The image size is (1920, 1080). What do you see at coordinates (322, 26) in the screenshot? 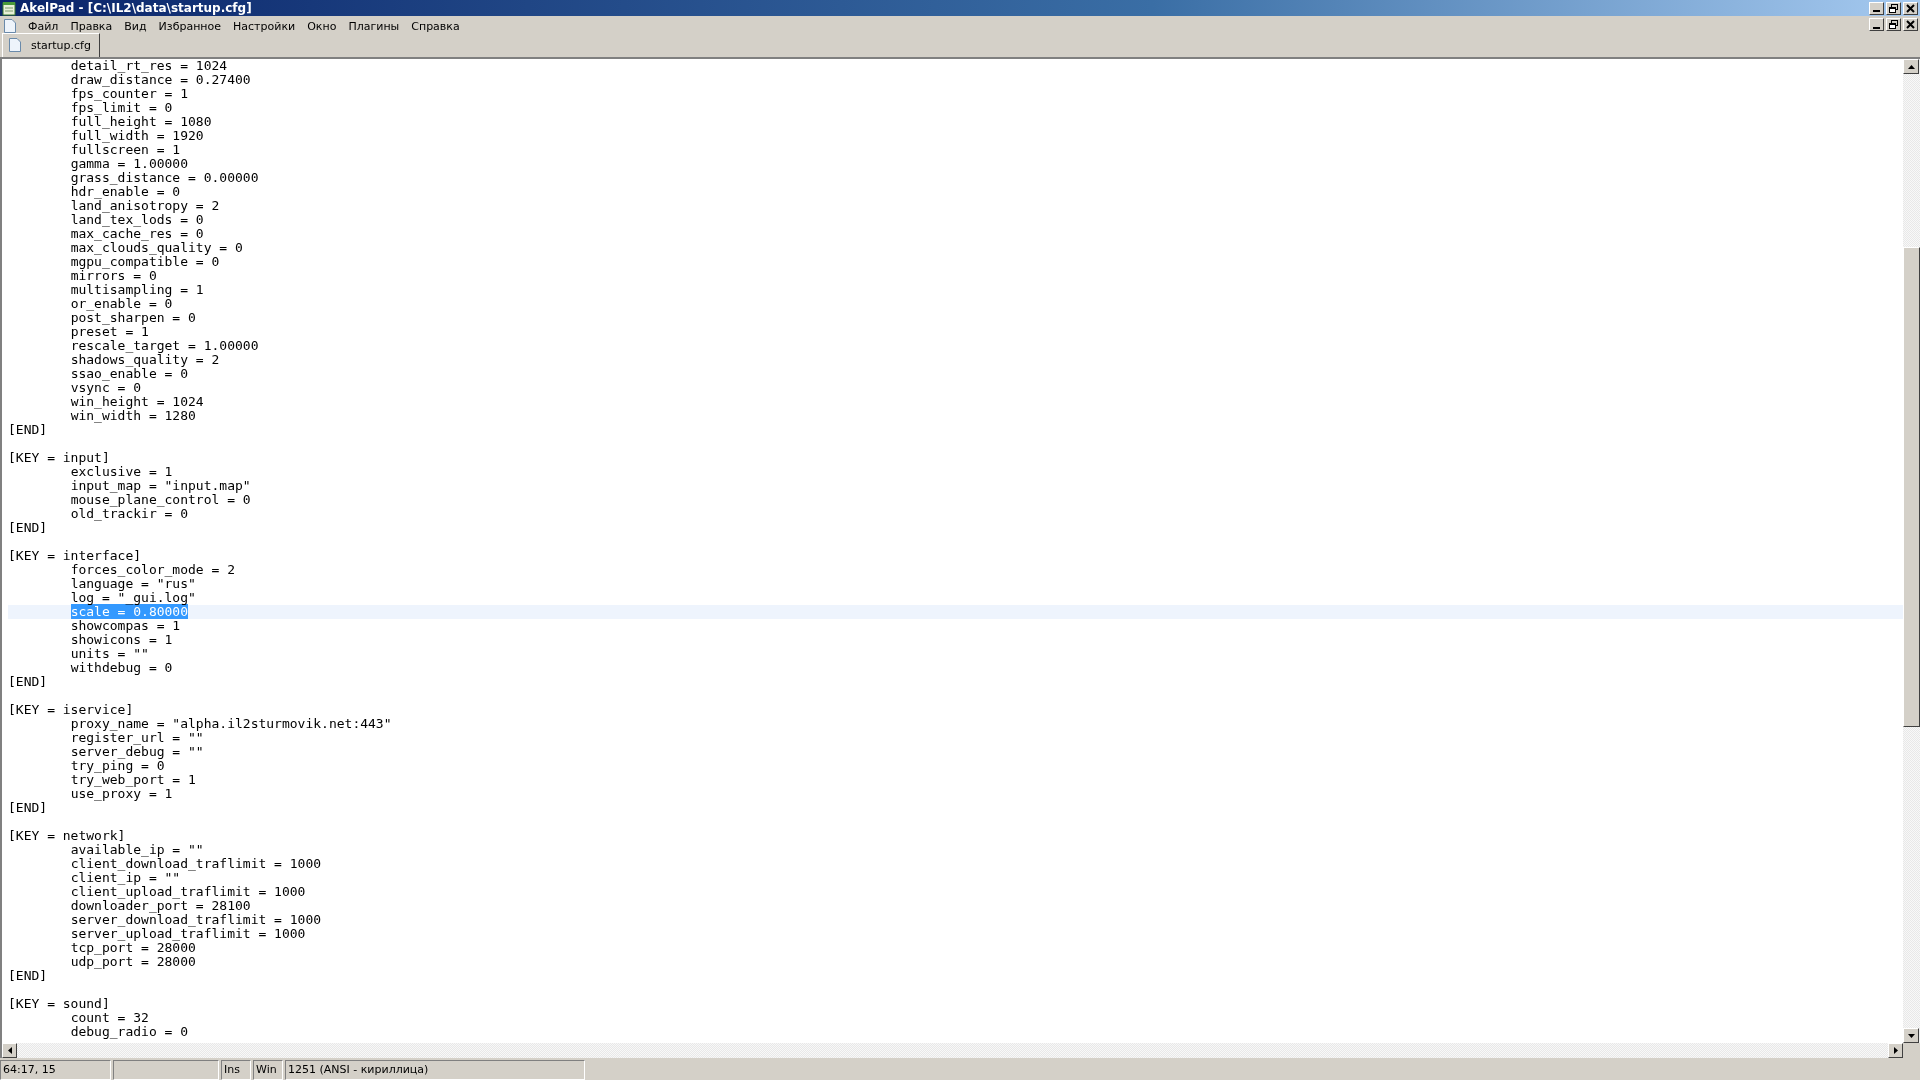
I see `menu-item: Окно` at bounding box center [322, 26].